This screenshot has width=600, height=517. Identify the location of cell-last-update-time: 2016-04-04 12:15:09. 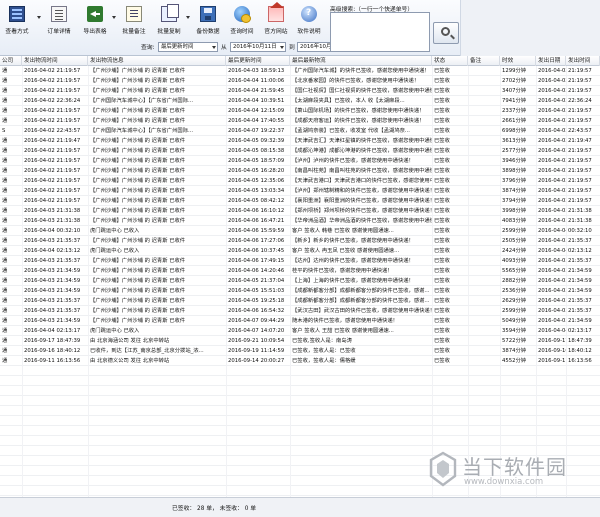
(256, 111).